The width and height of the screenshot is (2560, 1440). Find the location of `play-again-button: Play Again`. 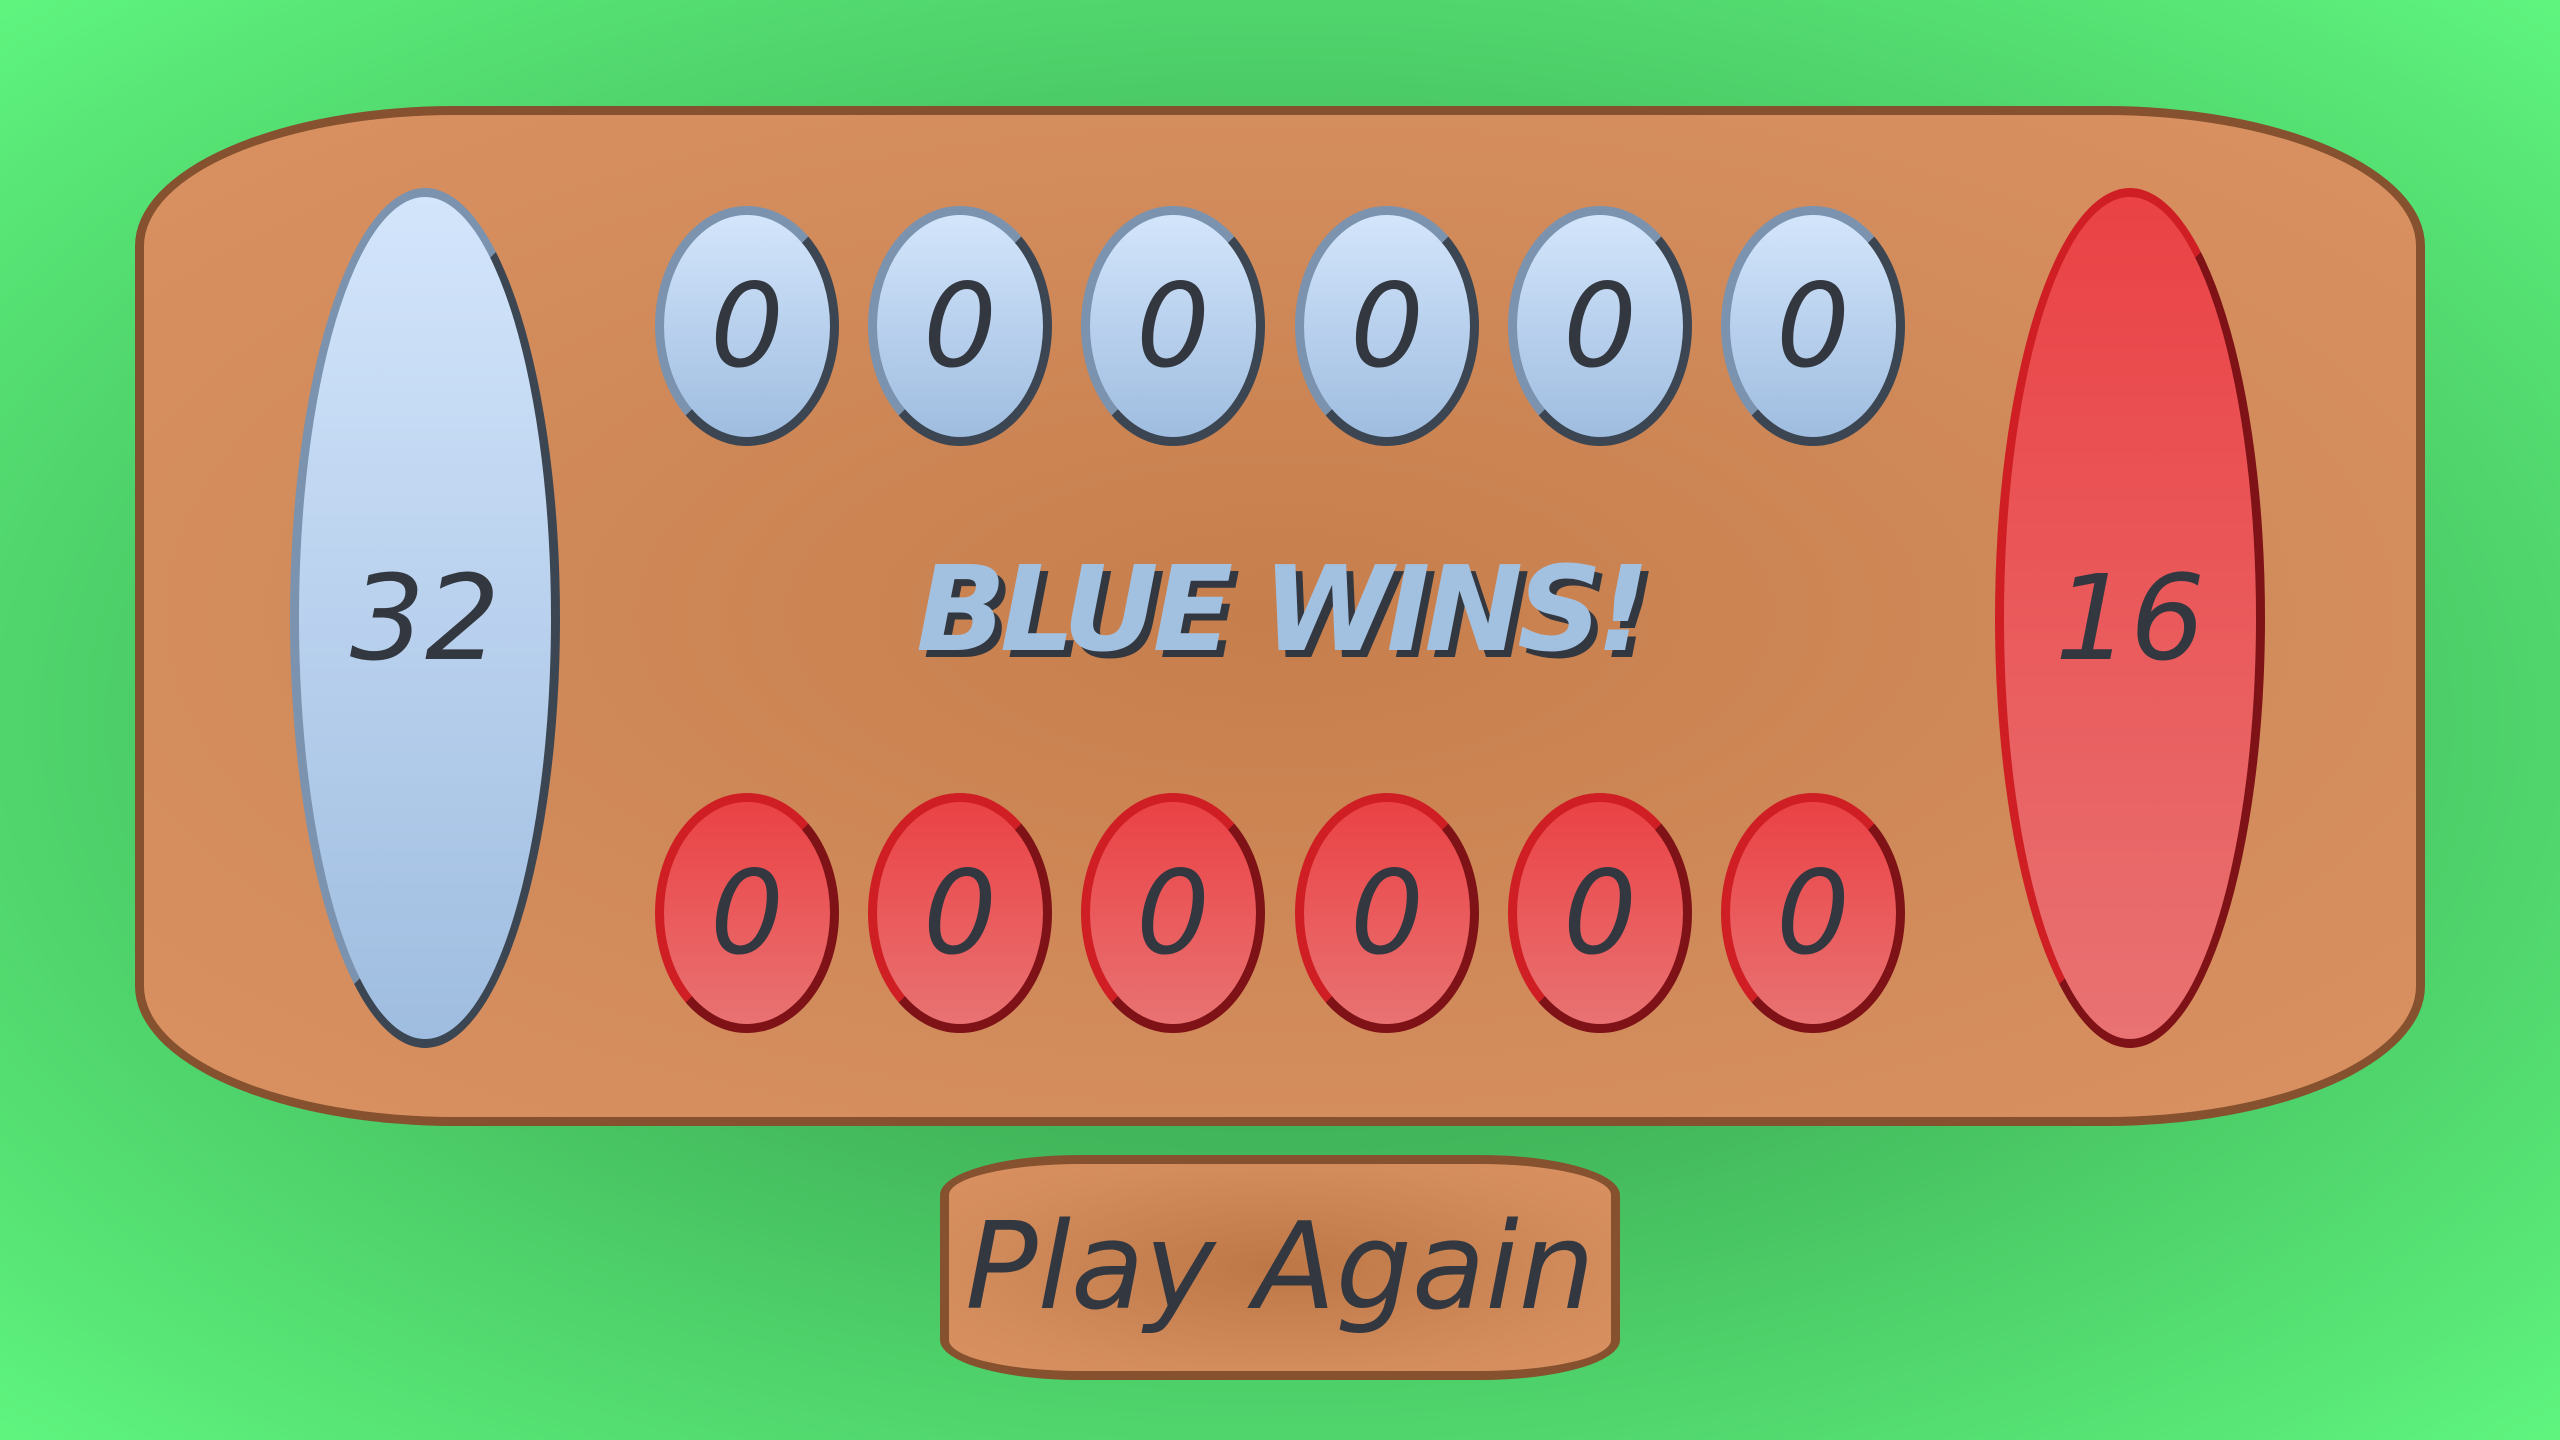

play-again-button: Play Again is located at coordinates (1280, 1267).